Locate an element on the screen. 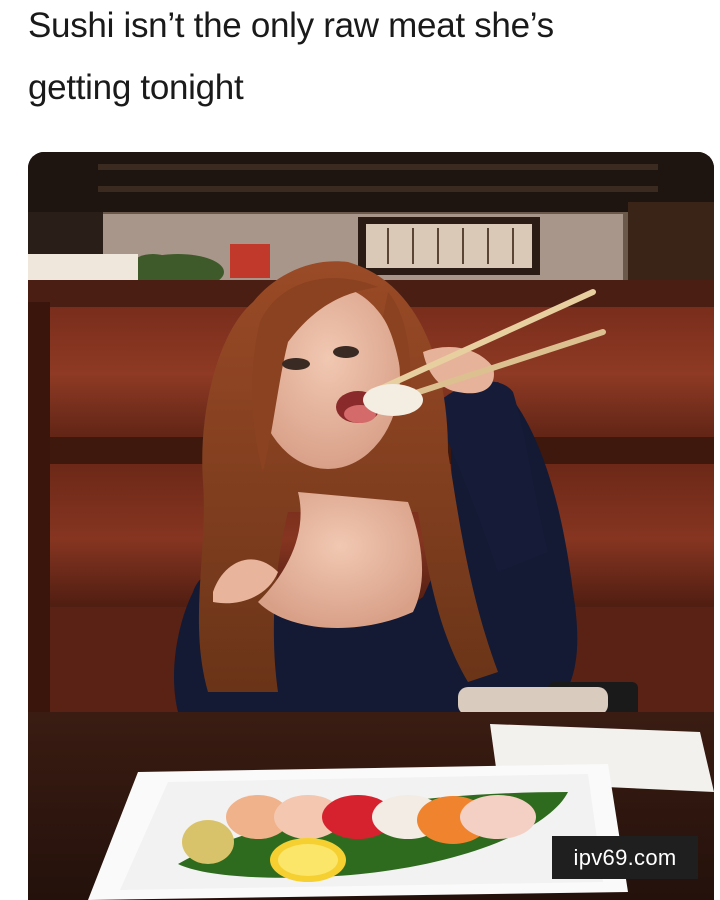 This screenshot has height=900, width=720. red-sign is located at coordinates (250, 261).